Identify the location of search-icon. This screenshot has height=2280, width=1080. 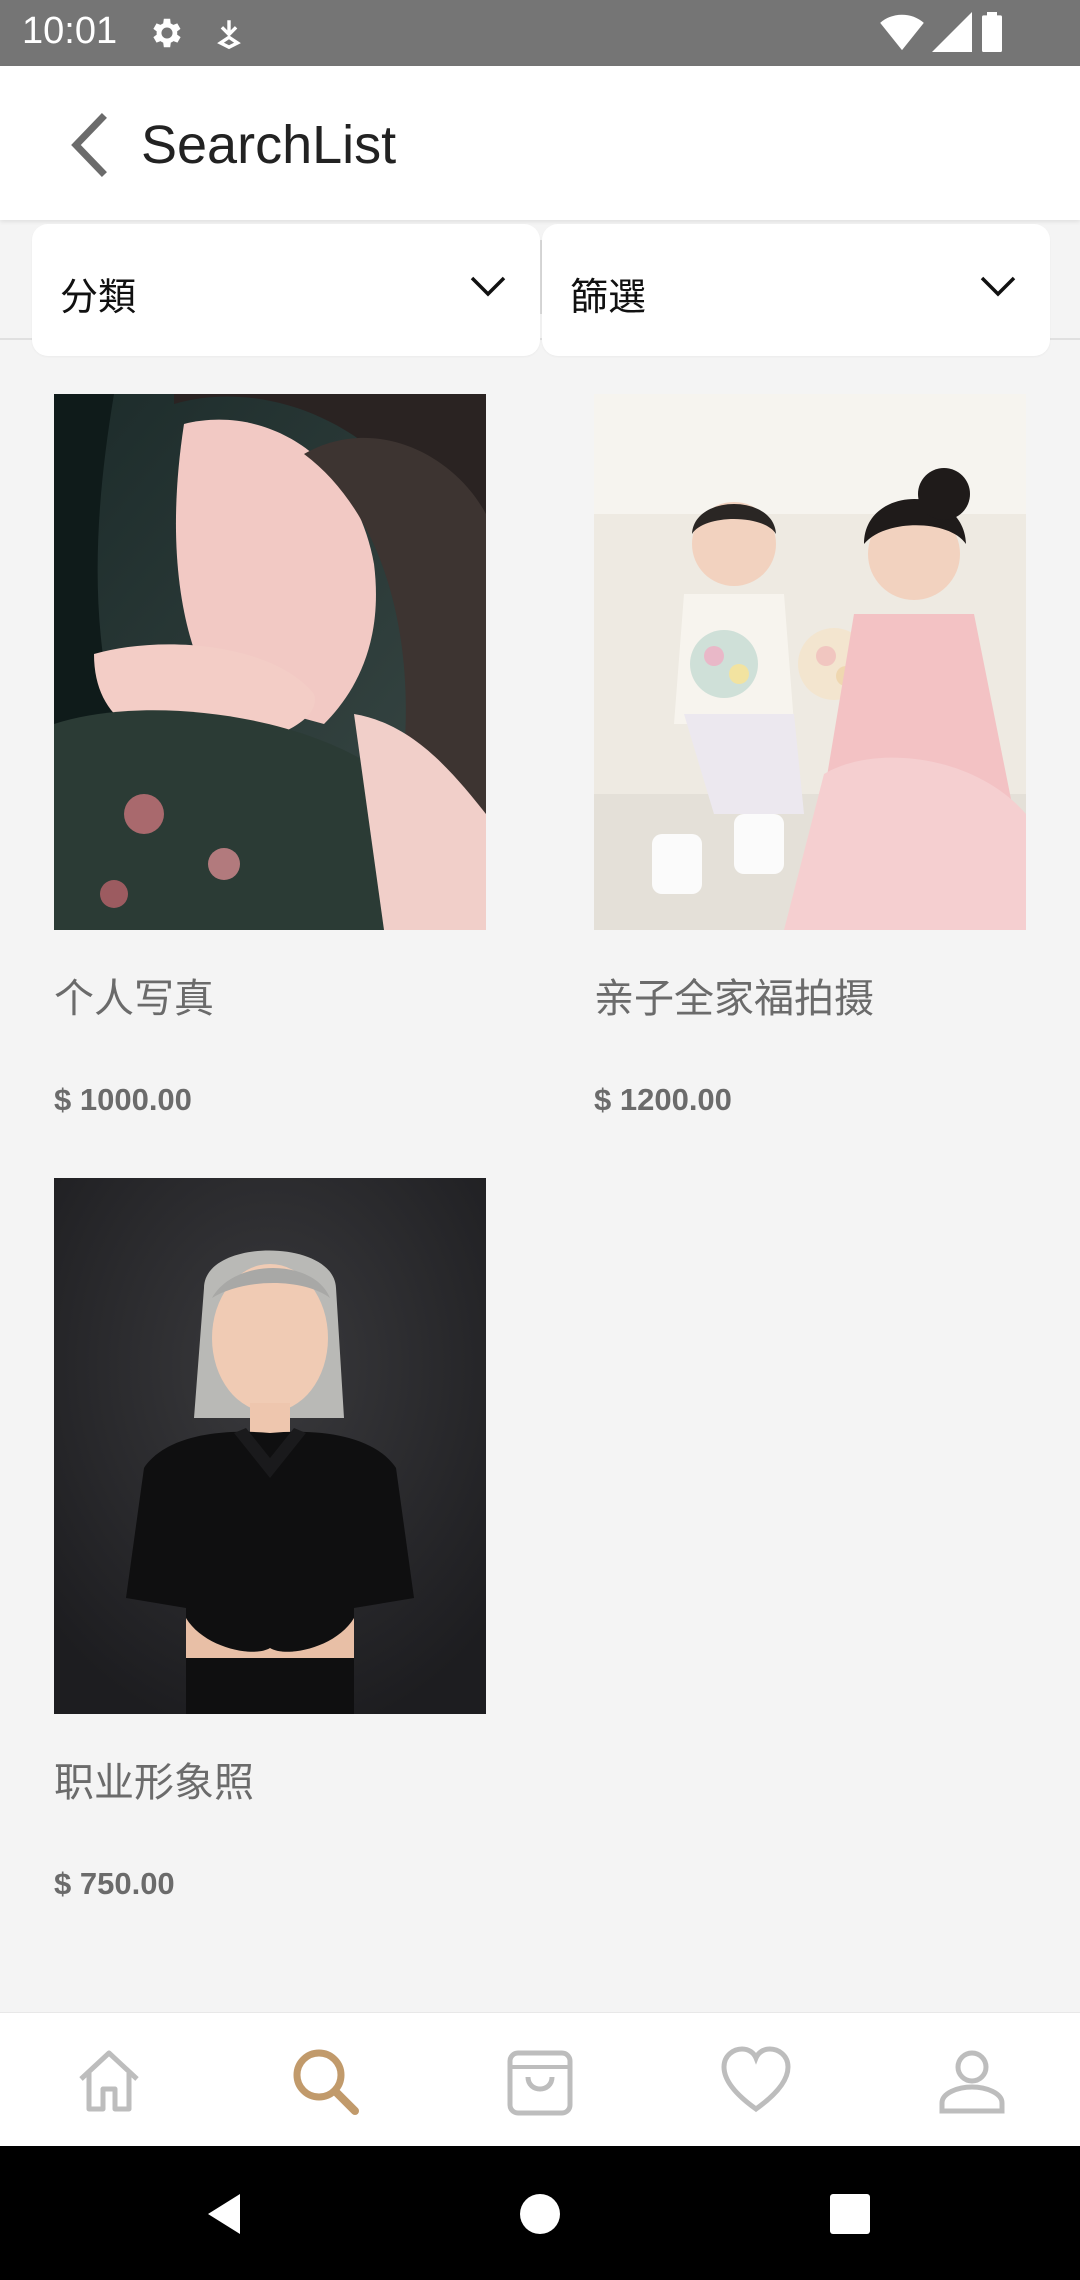
(326, 2082).